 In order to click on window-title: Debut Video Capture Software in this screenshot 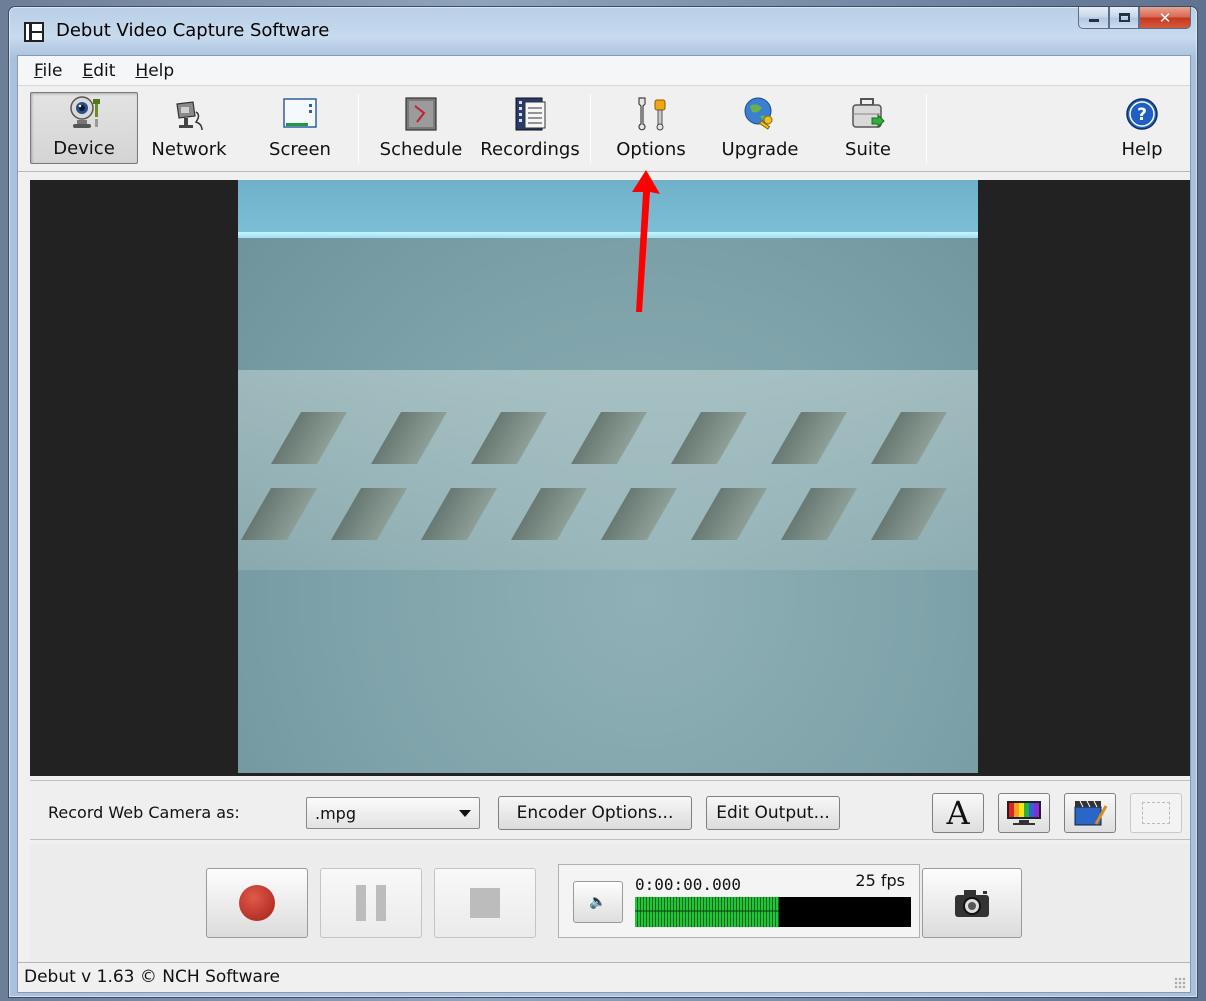, I will do `click(193, 30)`.